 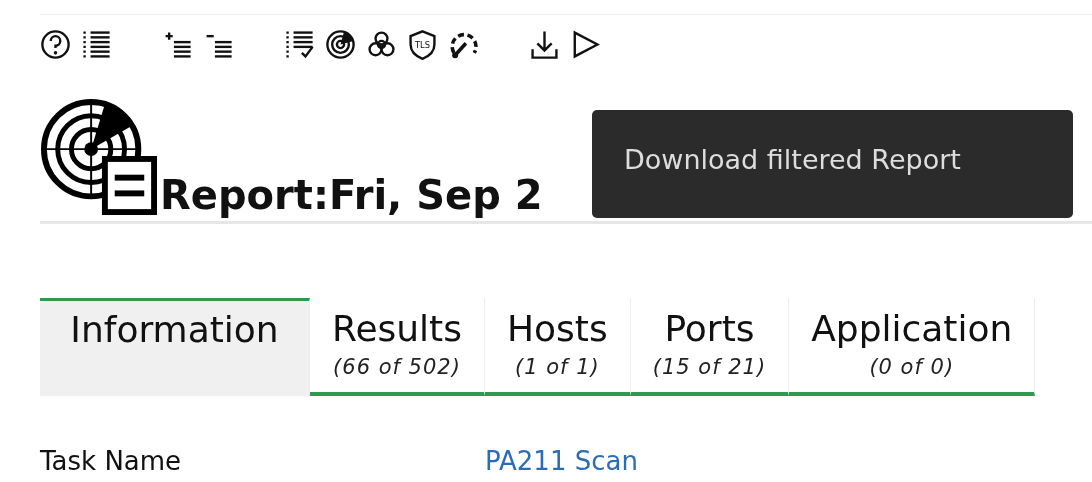 I want to click on radar-report-icon, so click(x=99, y=157).